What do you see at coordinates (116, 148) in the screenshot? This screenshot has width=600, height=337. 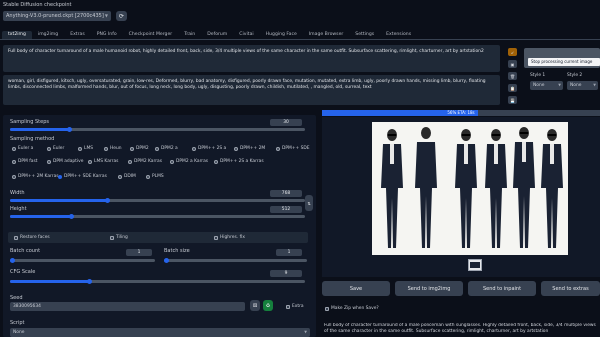 I see `sampler-option-label: Heun` at bounding box center [116, 148].